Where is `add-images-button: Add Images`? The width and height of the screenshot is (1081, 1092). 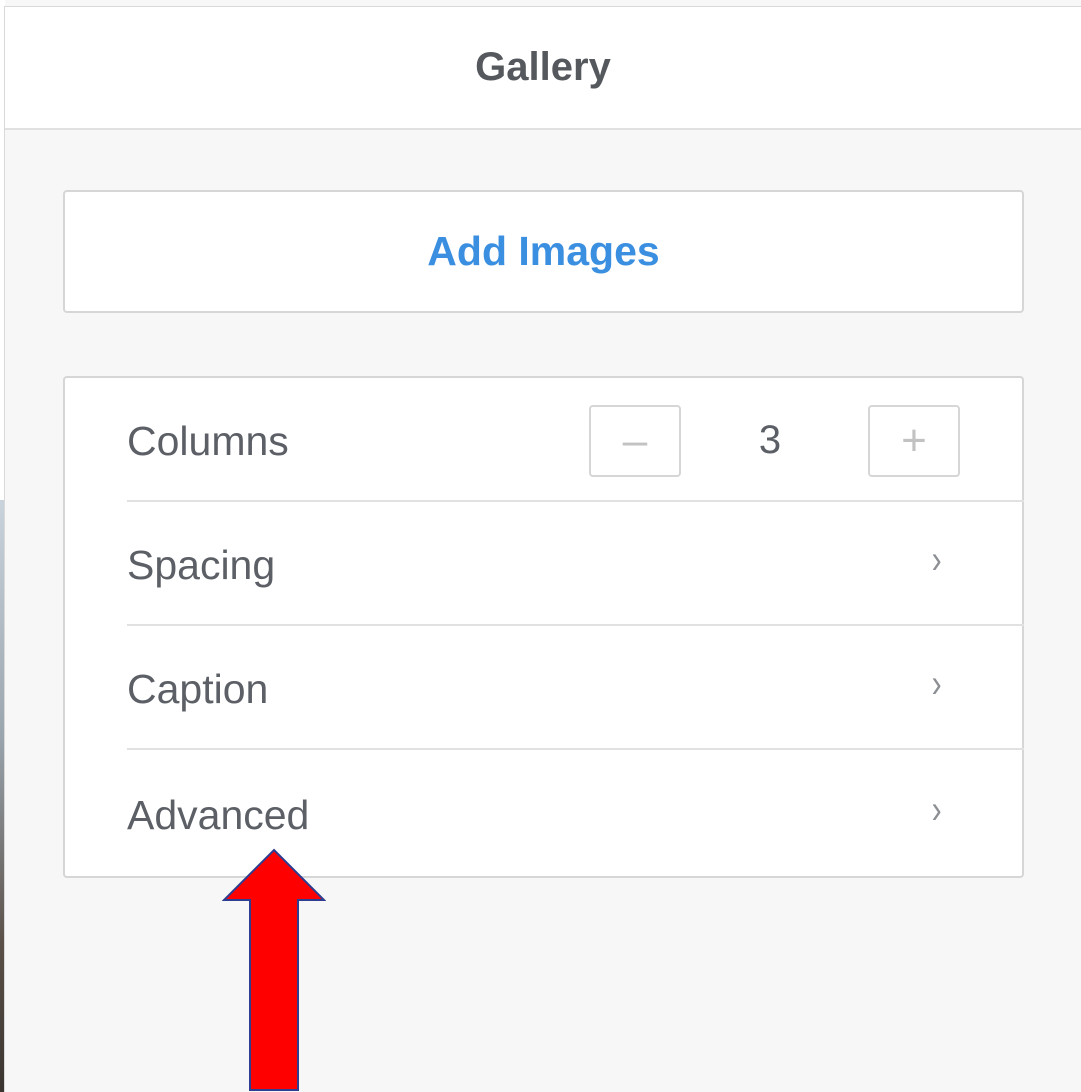
add-images-button: Add Images is located at coordinates (543, 251).